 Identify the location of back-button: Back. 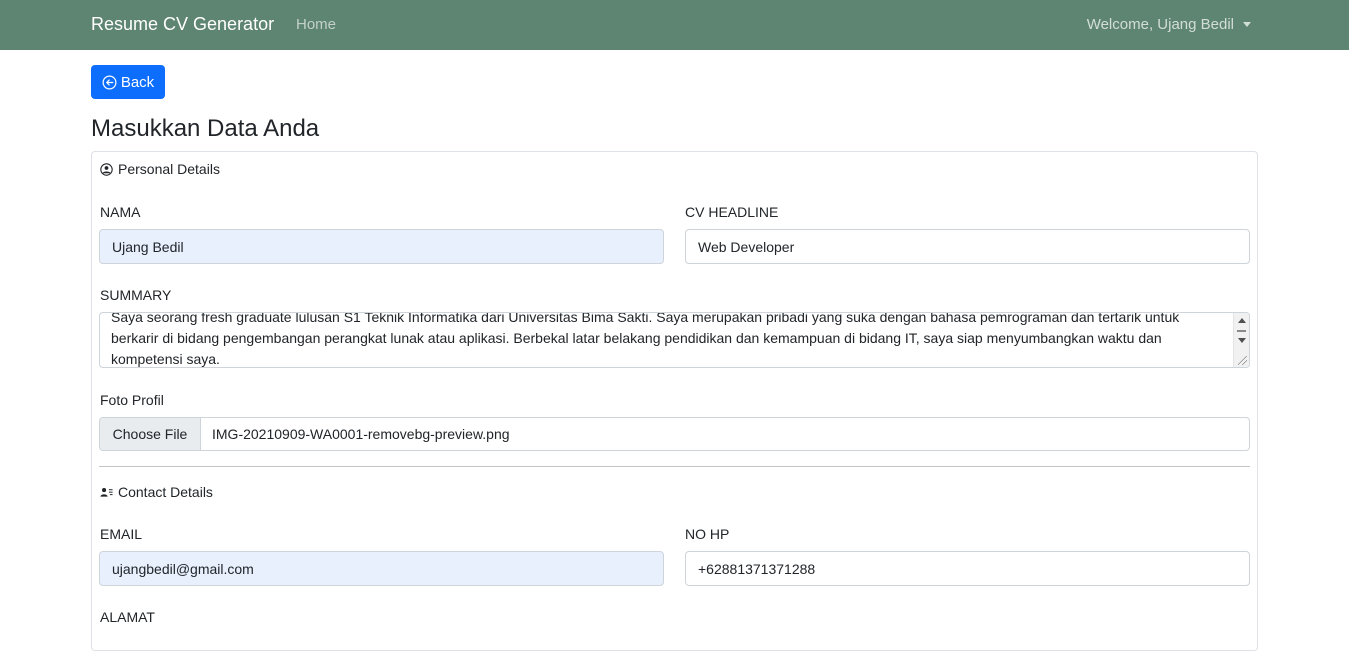
(128, 82).